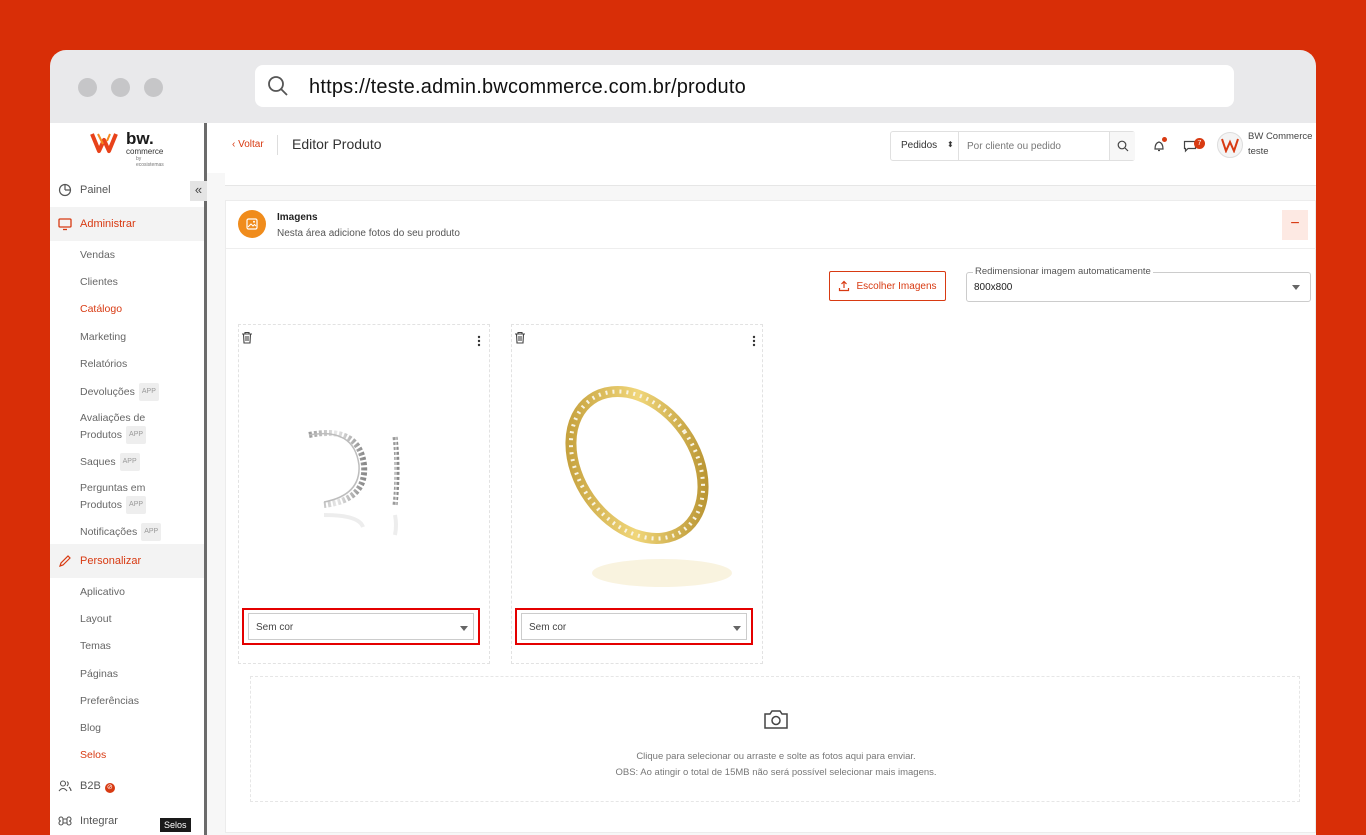 Image resolution: width=1366 pixels, height=835 pixels. What do you see at coordinates (95, 190) in the screenshot?
I see `sidebar-label-painel: Painel` at bounding box center [95, 190].